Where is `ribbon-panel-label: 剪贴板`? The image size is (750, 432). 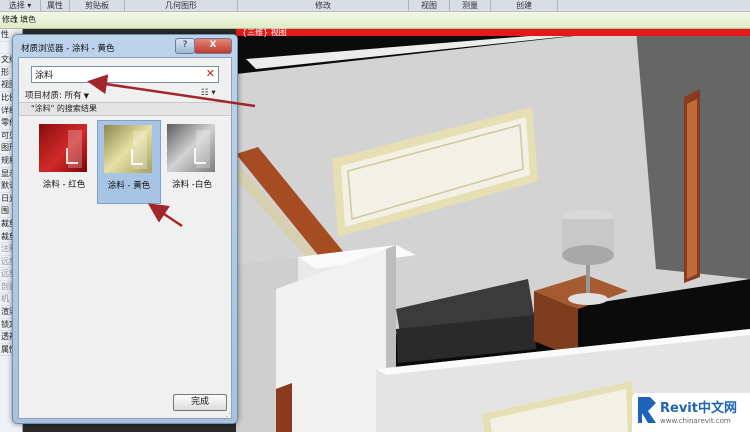 ribbon-panel-label: 剪贴板 is located at coordinates (97, 5).